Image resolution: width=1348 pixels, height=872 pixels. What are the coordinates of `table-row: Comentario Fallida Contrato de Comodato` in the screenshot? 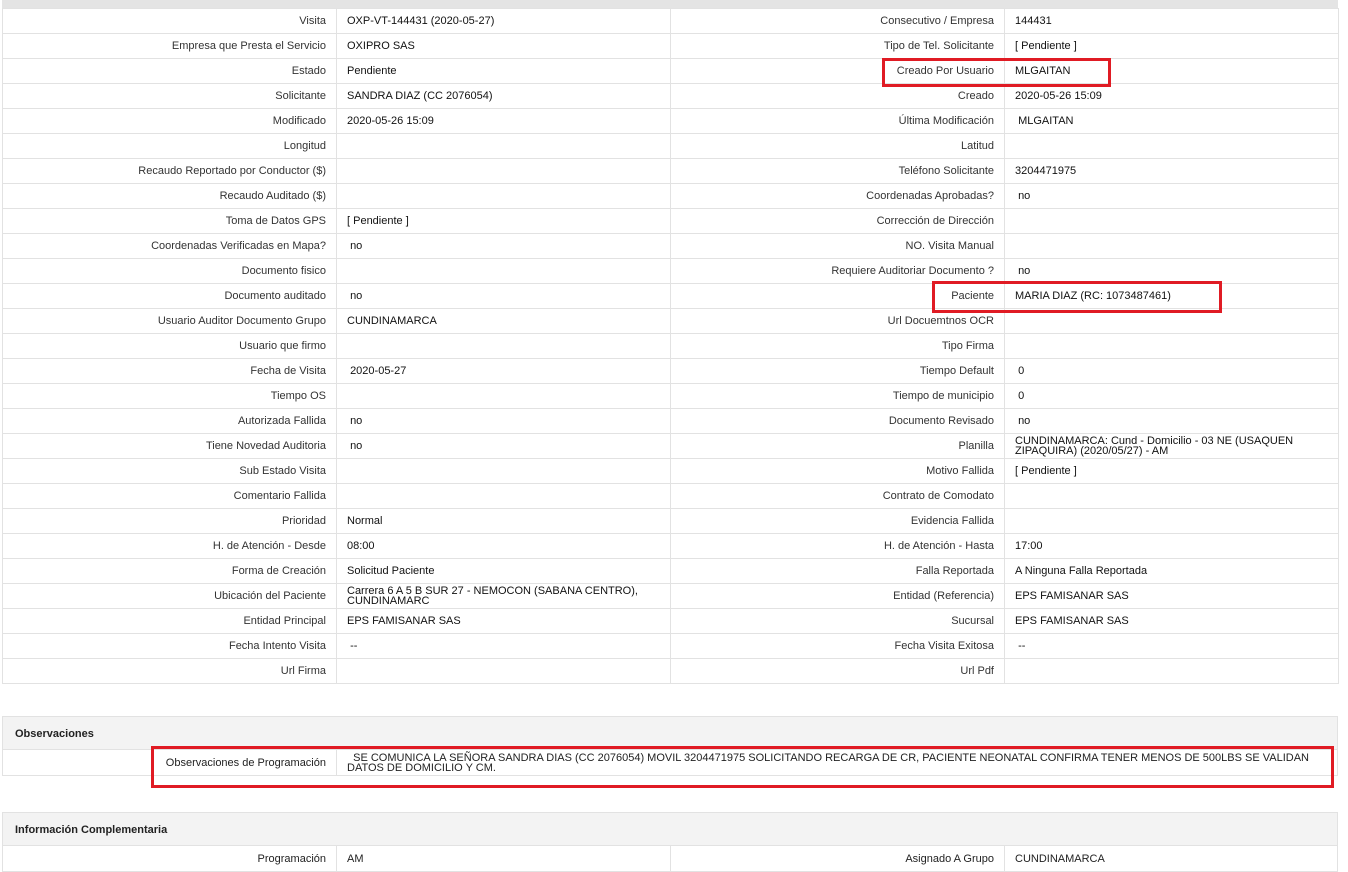 It's located at (670, 496).